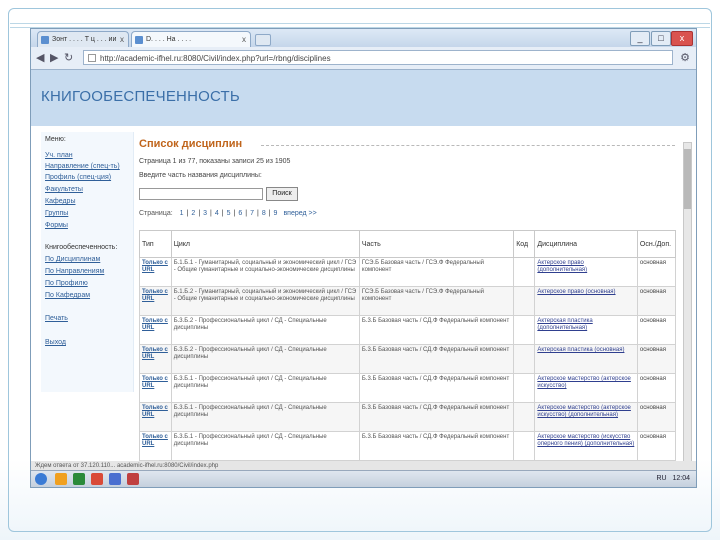 The height and width of the screenshot is (540, 720). Describe the element at coordinates (191, 144) in the screenshot. I see `page-title: Список дисциплин` at that location.